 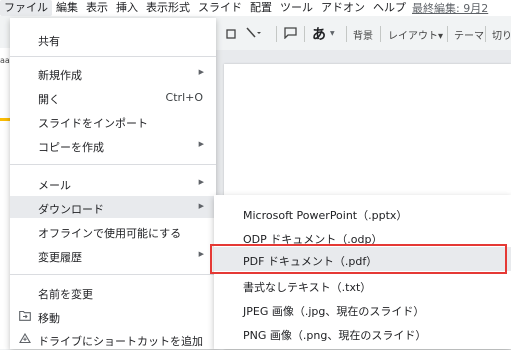 I want to click on background-button: 背景, so click(x=363, y=34).